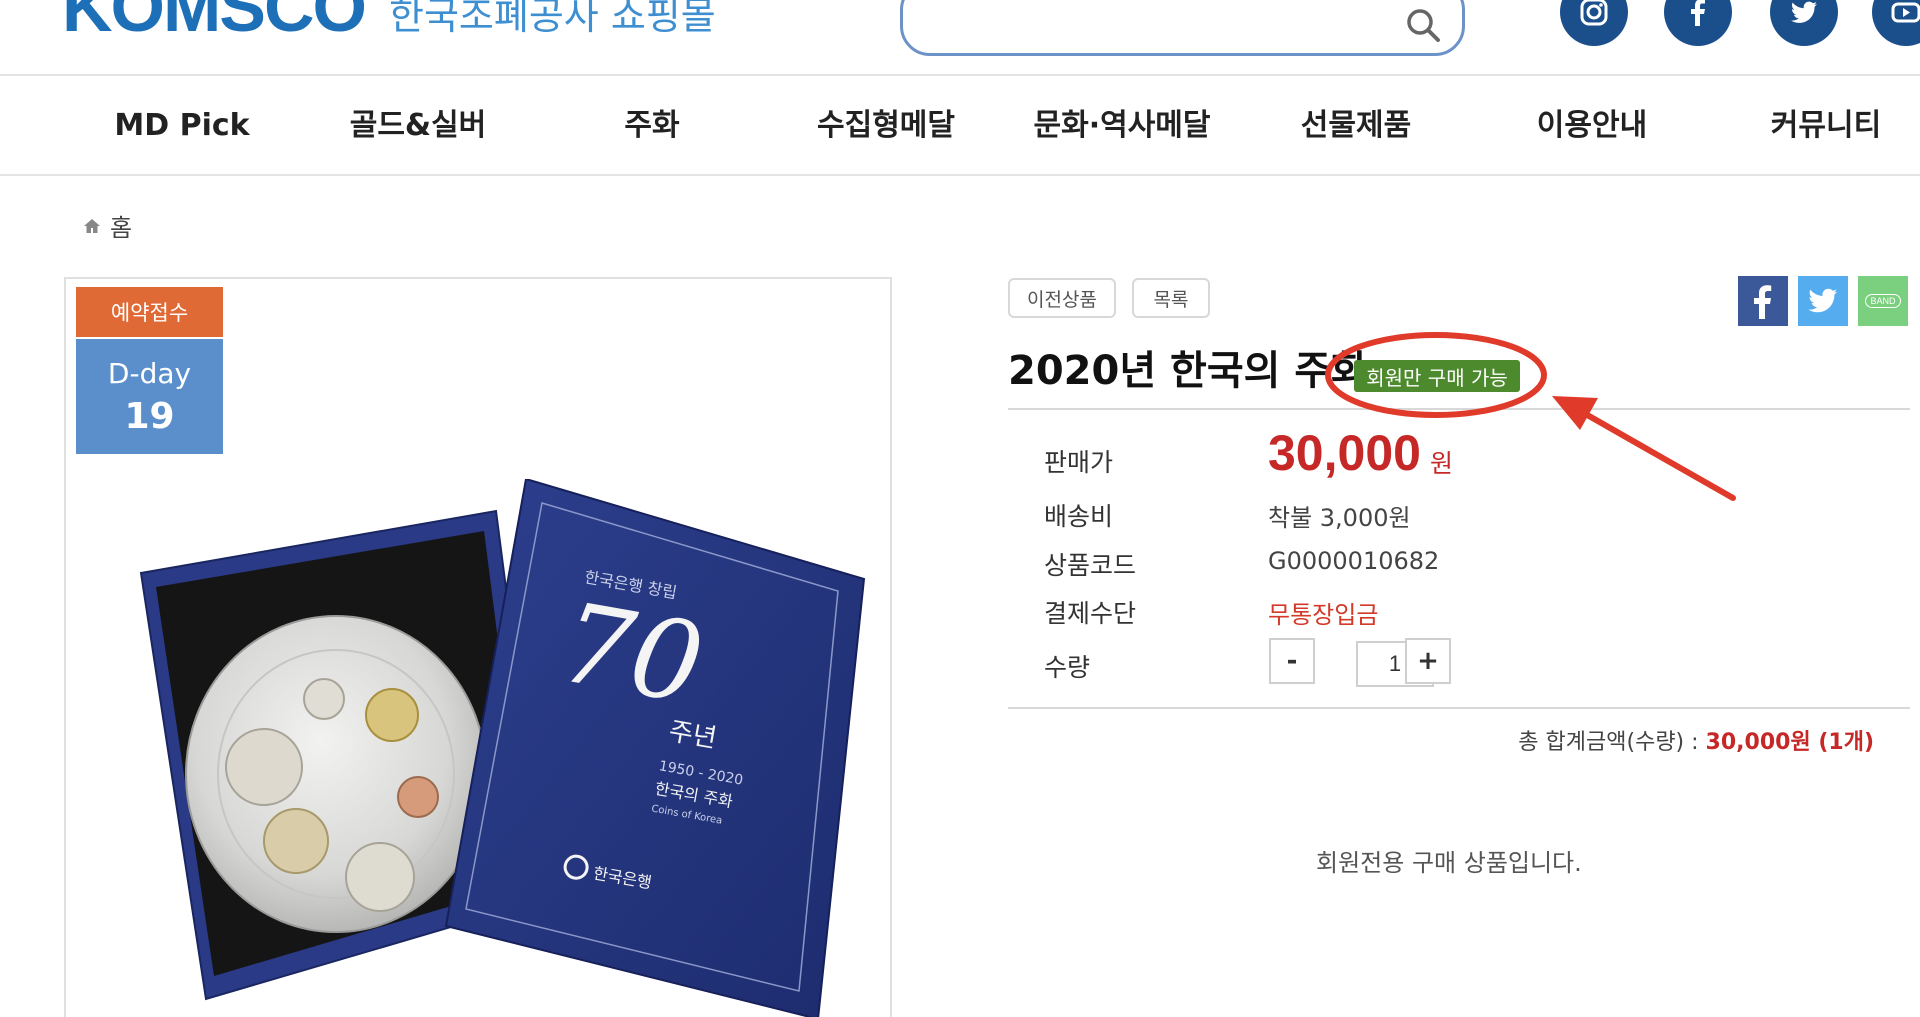 This screenshot has height=1017, width=1920. I want to click on total-amount: 총 합계금액(수량) : 30,000원 (1개), so click(1696, 740).